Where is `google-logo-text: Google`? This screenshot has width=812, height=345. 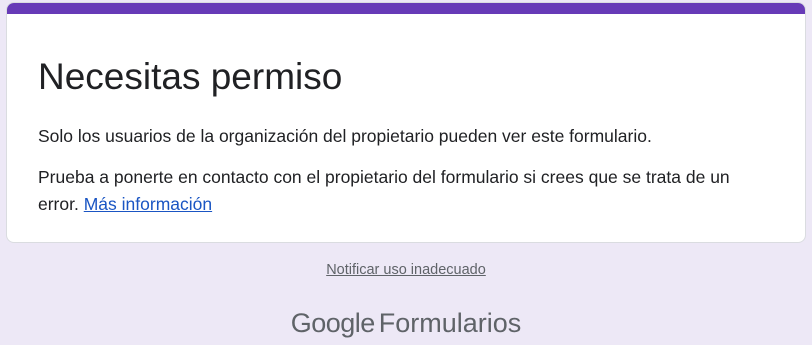
google-logo-text: Google is located at coordinates (333, 323).